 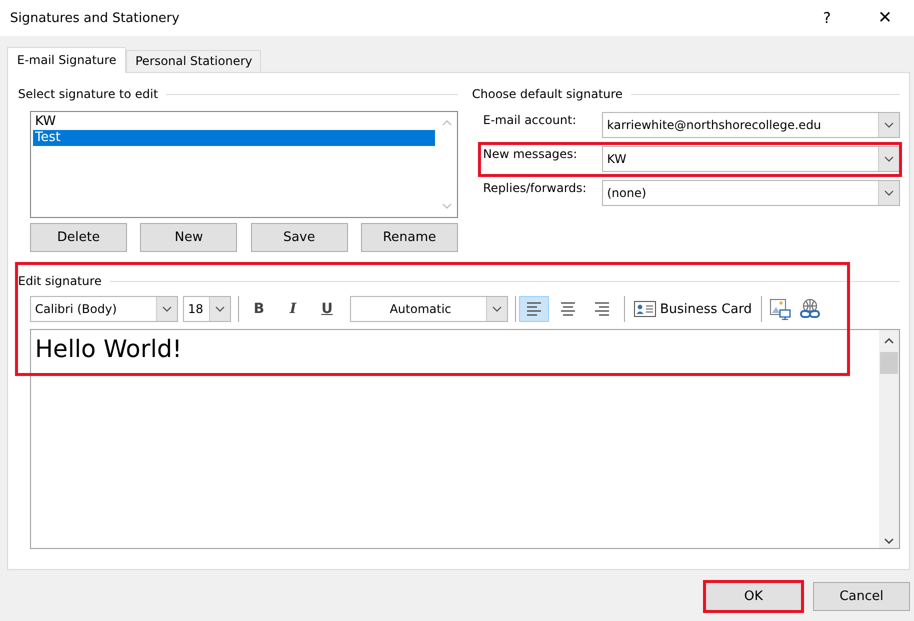 I want to click on align-right-icon, so click(x=602, y=309).